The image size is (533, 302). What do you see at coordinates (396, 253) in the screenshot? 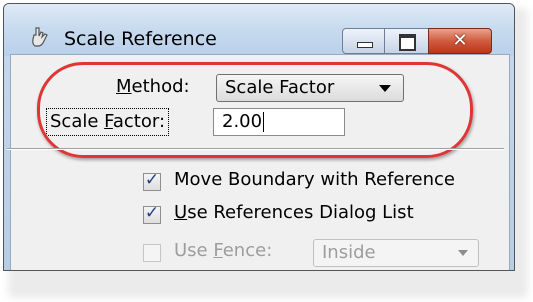
I see `fence-mode-dropdown: Inside` at bounding box center [396, 253].